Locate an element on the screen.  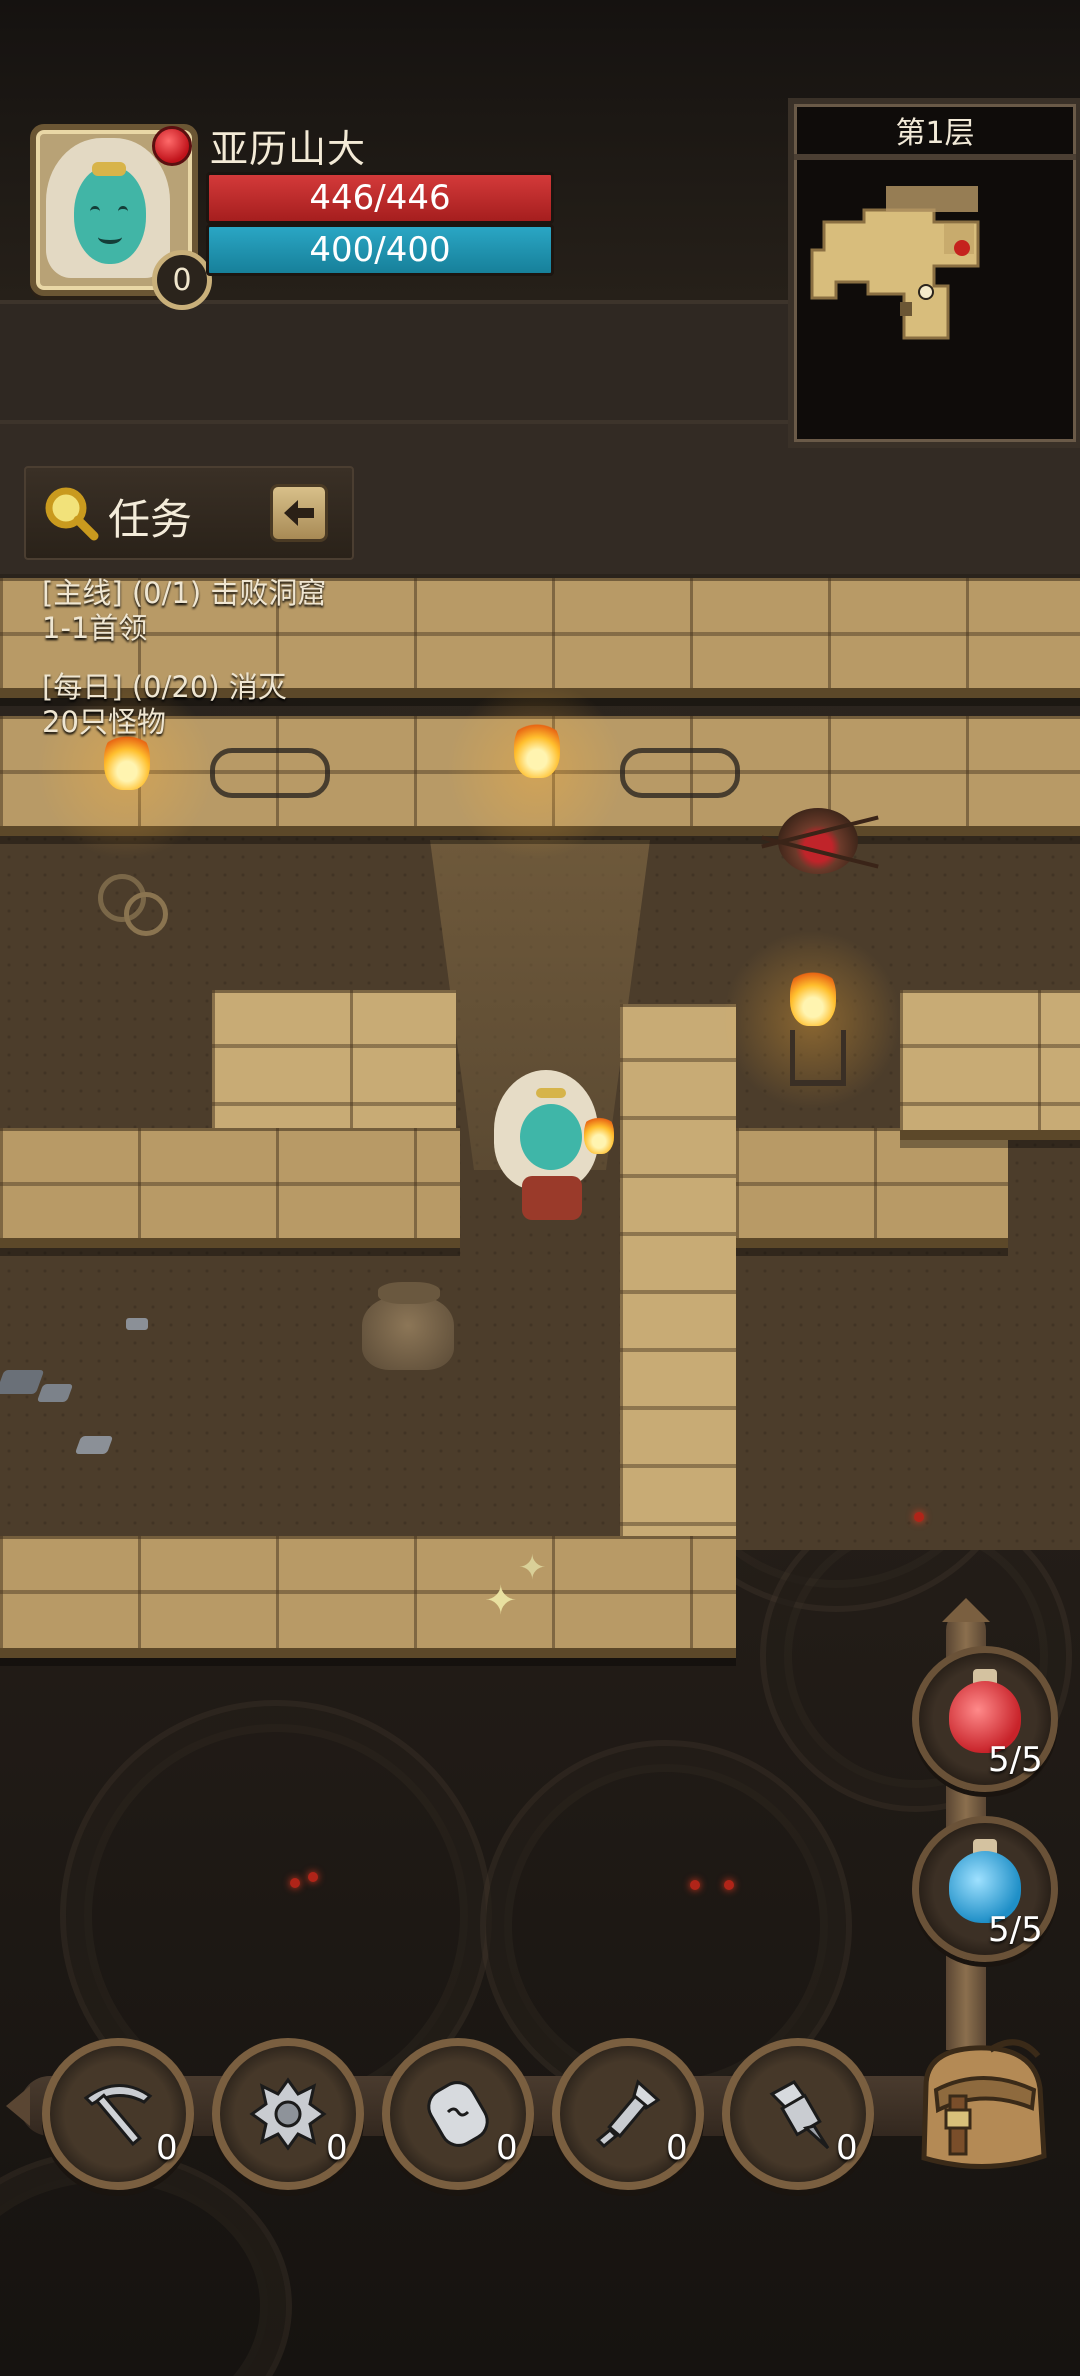
loot-sack-top is located at coordinates (409, 1293).